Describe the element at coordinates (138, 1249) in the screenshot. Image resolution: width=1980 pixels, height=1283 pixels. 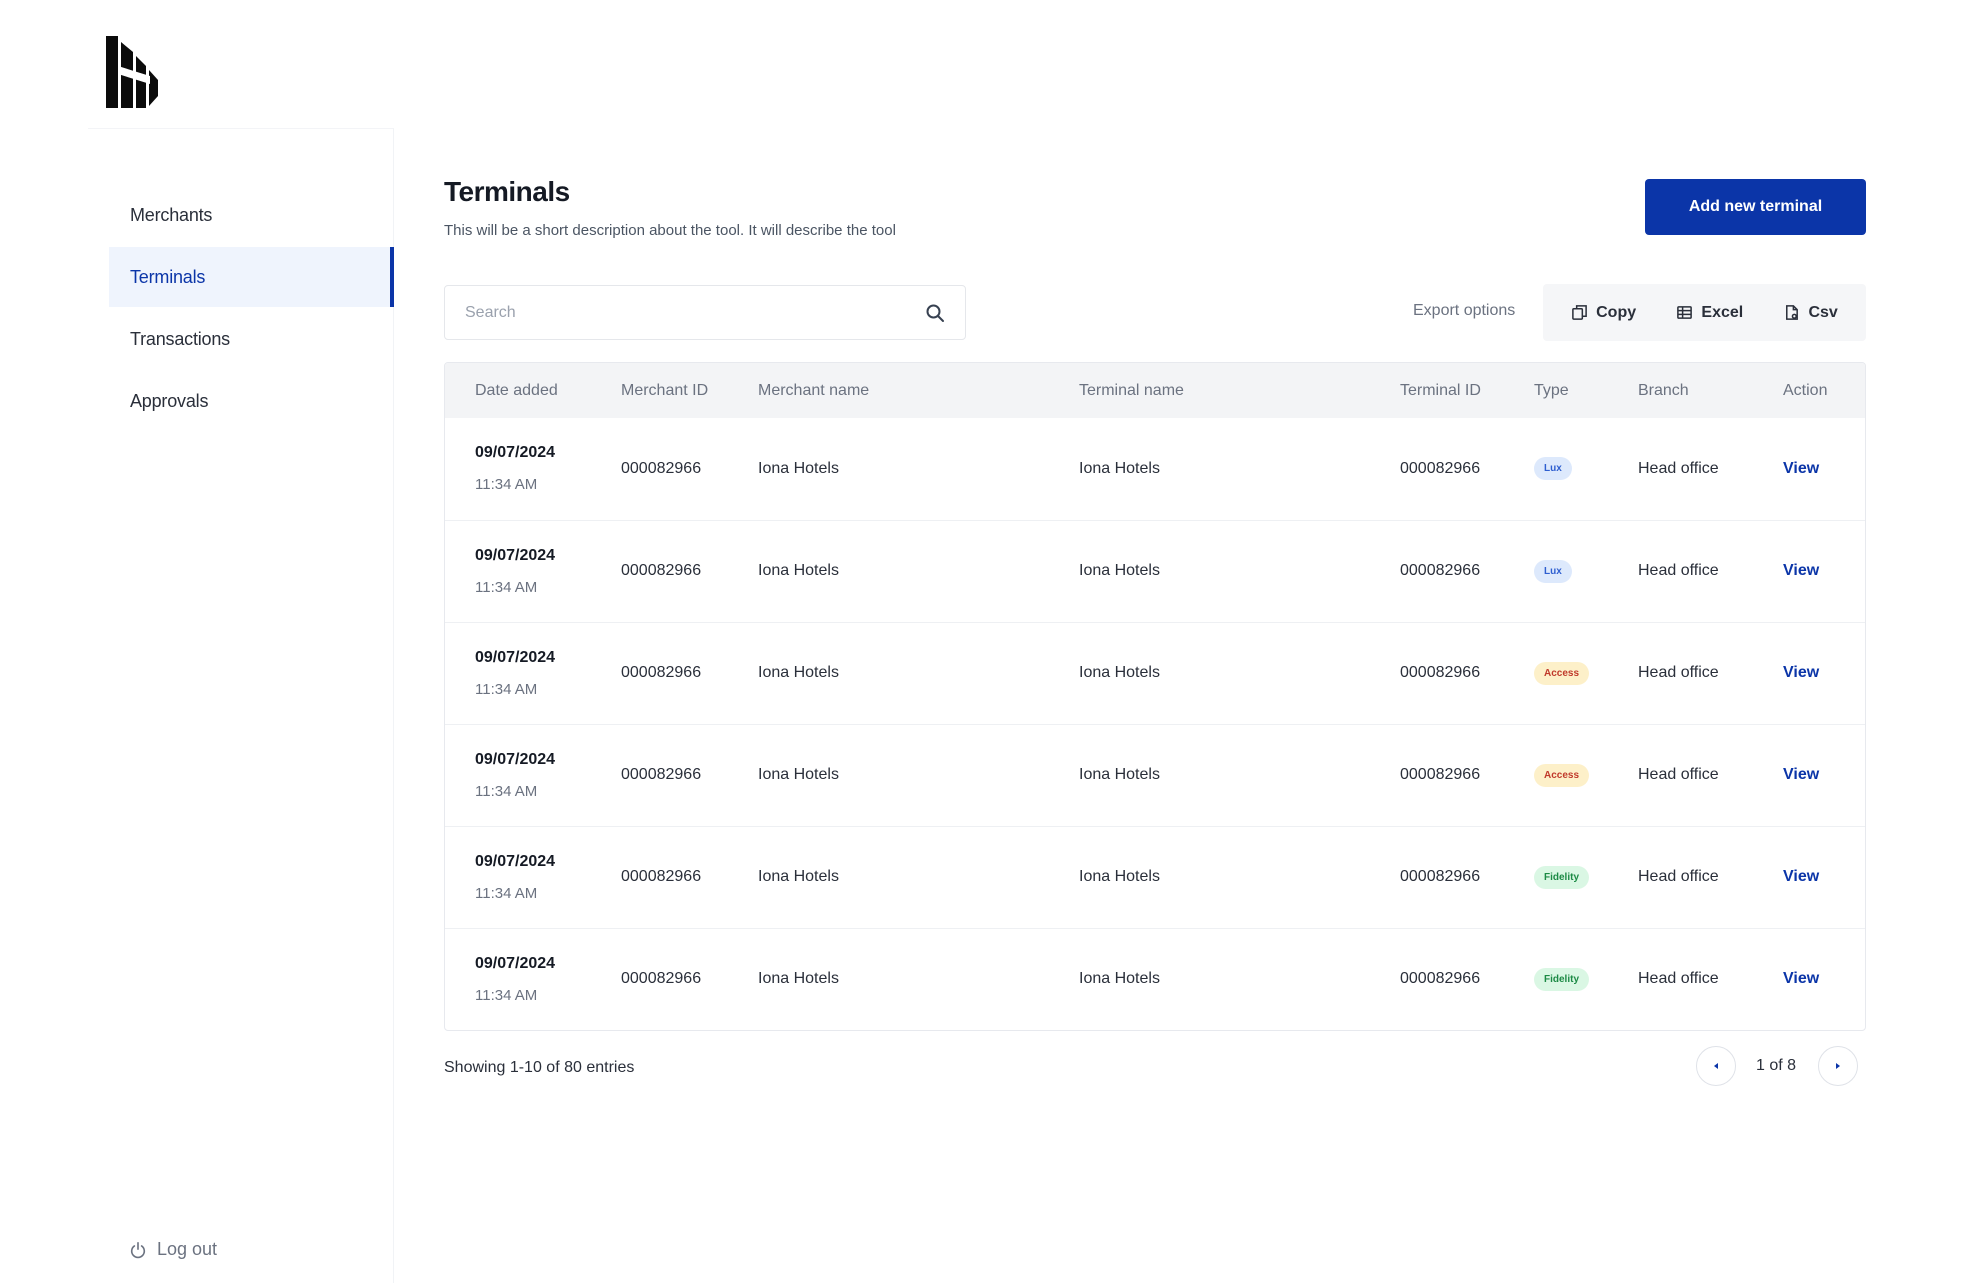
I see `power-icon` at that location.